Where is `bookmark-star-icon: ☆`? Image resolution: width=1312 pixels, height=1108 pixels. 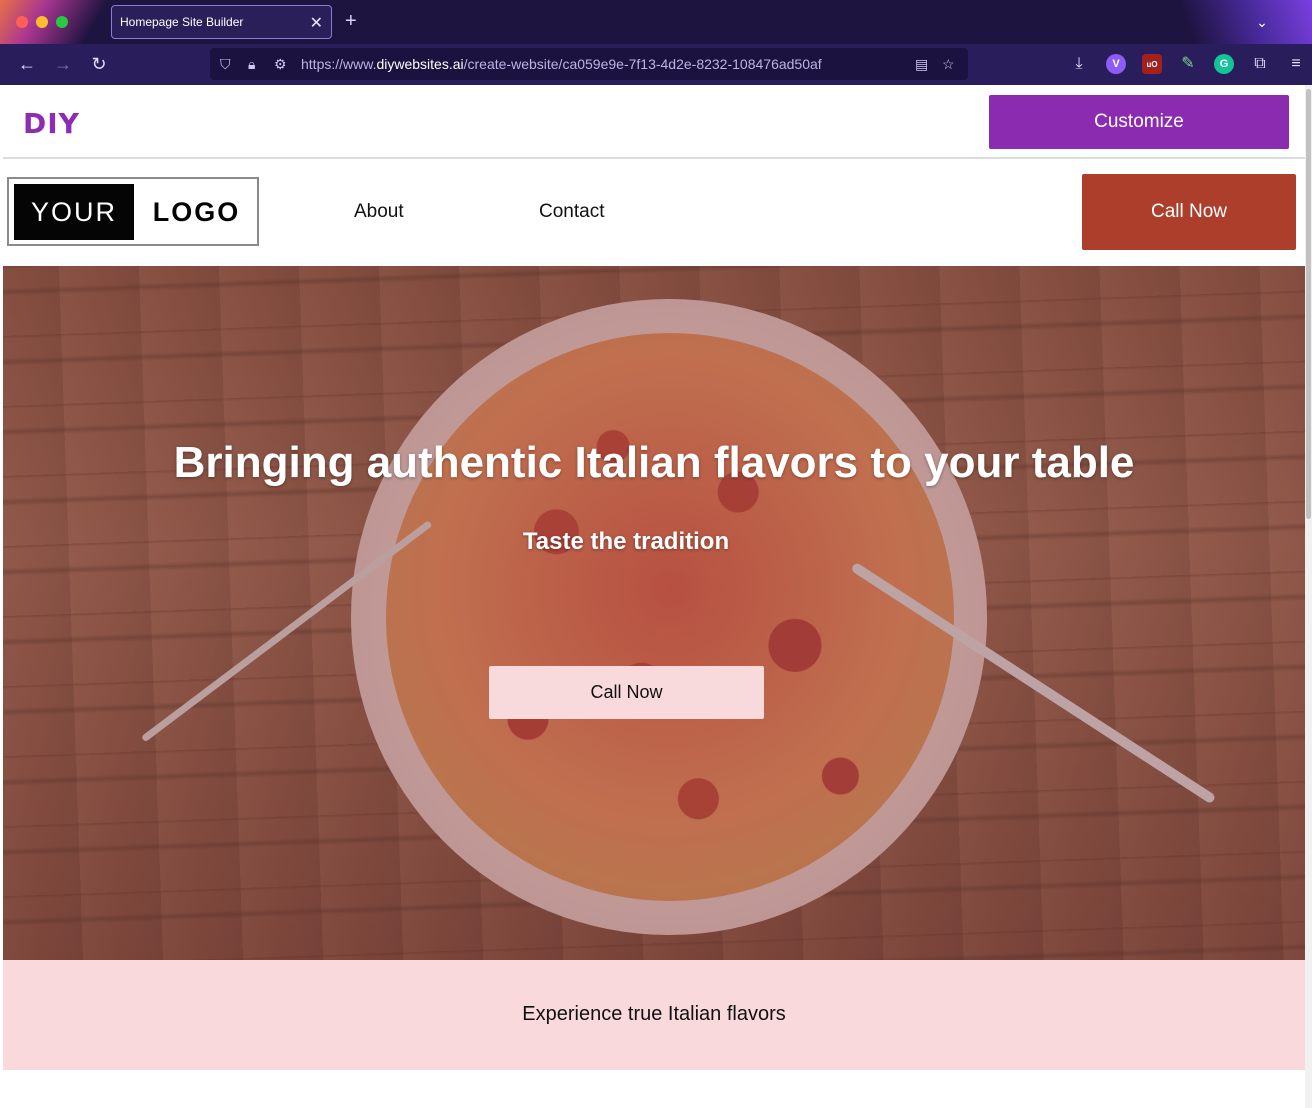 bookmark-star-icon: ☆ is located at coordinates (948, 64).